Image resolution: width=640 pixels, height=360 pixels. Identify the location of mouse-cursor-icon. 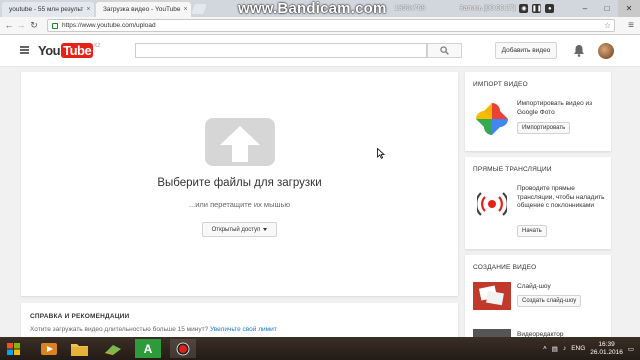
(381, 153).